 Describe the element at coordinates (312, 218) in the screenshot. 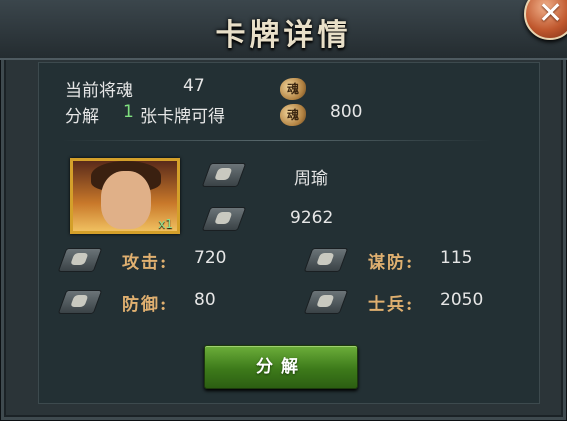

I see `hero-power: 9262` at that location.